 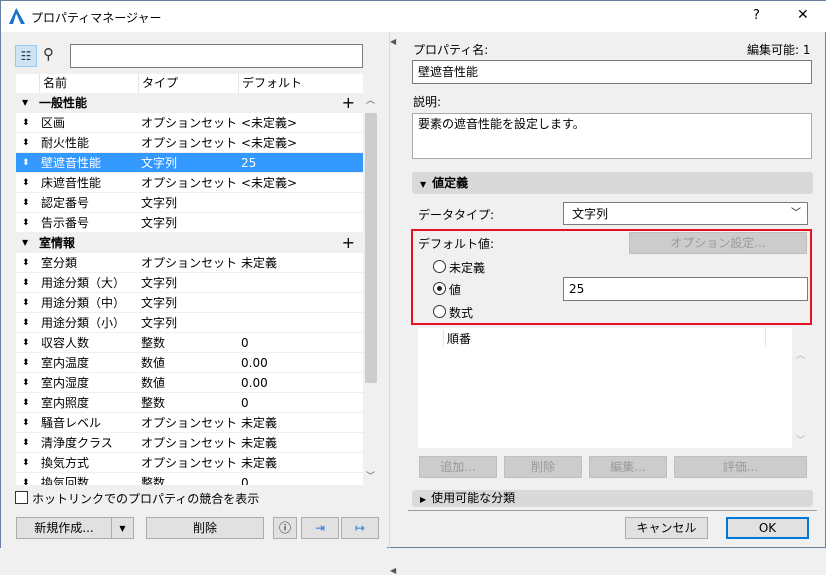 I want to click on column-type: タイプ, so click(x=158, y=83).